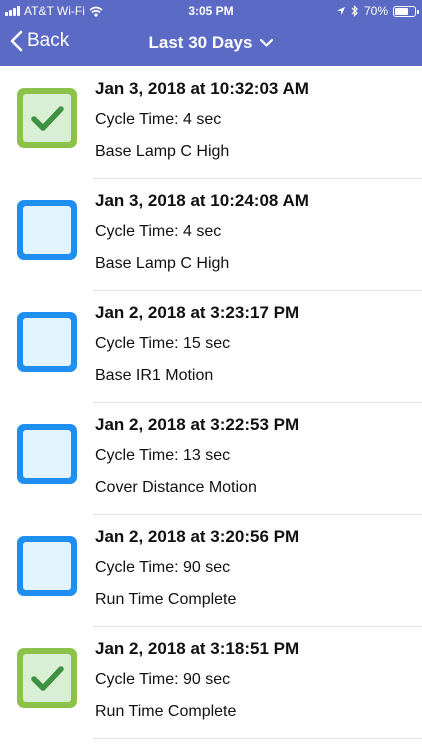  What do you see at coordinates (202, 200) in the screenshot?
I see `event-timestamp: Jan 3, 2018 at 10:24:08 AM` at bounding box center [202, 200].